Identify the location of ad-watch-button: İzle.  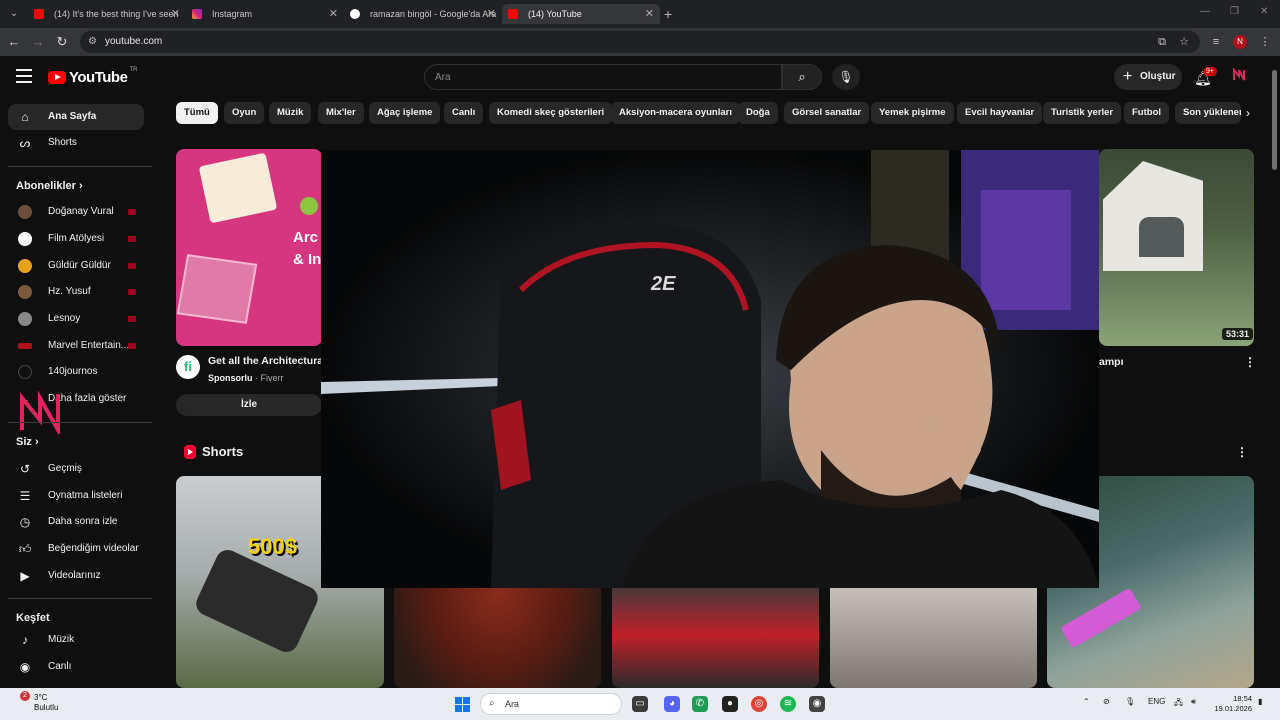
(249, 405).